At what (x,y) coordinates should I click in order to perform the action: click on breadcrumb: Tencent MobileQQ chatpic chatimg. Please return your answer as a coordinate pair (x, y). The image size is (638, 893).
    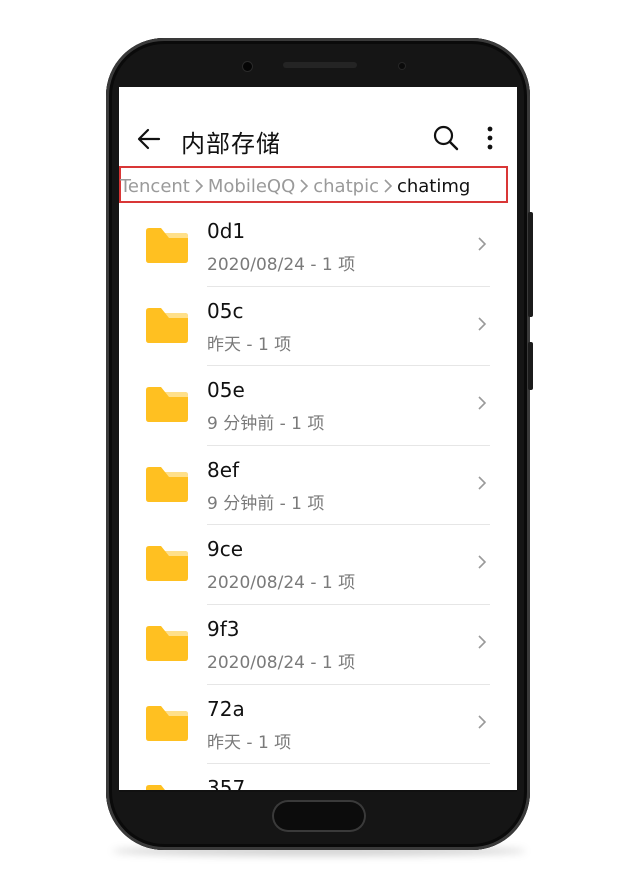
    Looking at the image, I should click on (295, 186).